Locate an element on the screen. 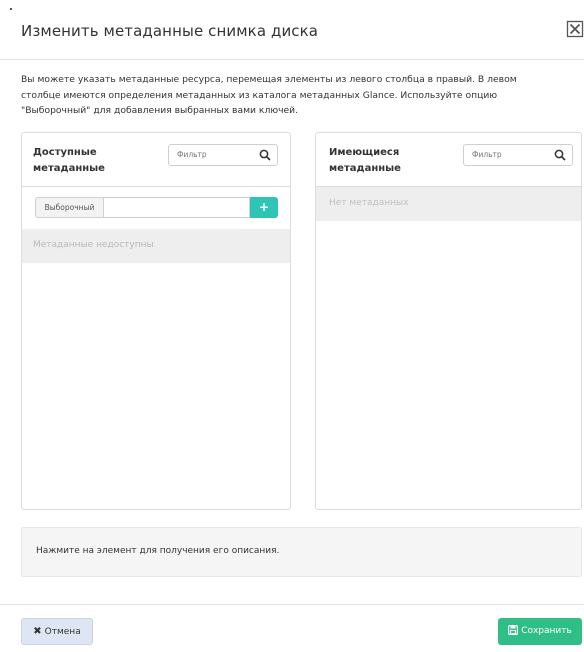  modal-title: Изменить метаданные снимка диска is located at coordinates (170, 31).